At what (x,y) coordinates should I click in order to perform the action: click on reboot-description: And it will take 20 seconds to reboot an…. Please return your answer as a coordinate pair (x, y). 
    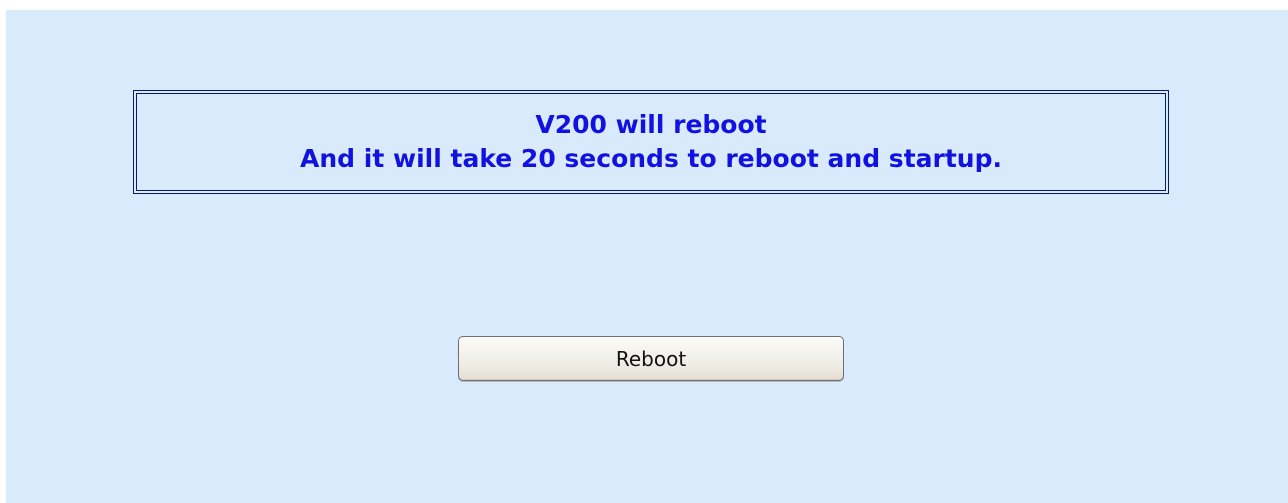
    Looking at the image, I should click on (651, 158).